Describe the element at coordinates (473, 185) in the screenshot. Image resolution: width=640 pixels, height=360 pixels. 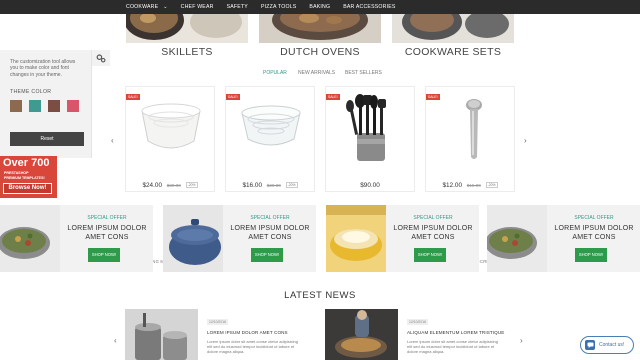
I see `product-old-price: $15.00` at that location.